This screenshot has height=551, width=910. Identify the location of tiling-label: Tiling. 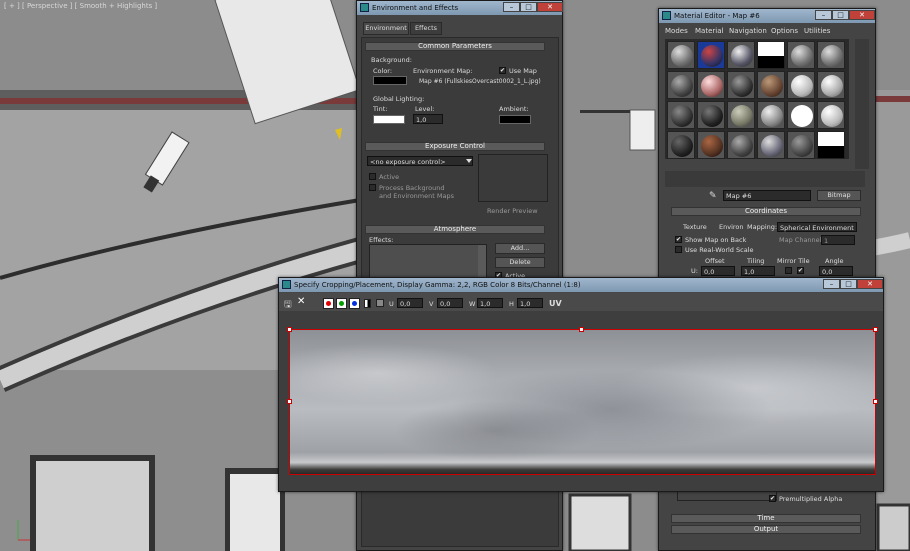
(756, 261).